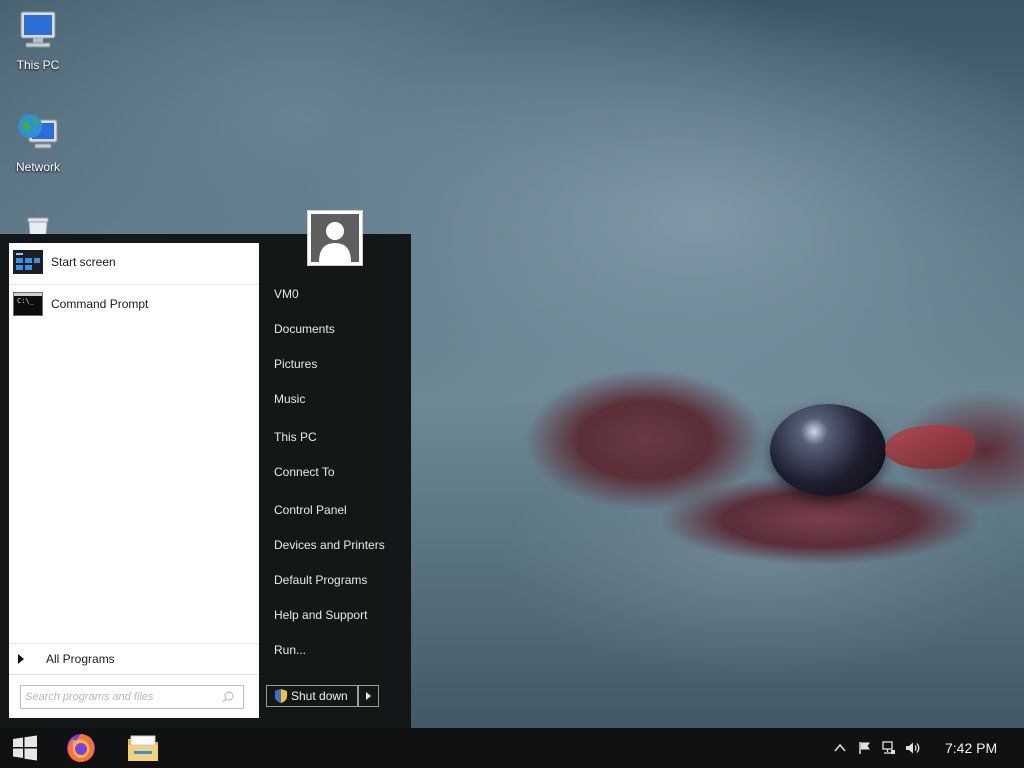 The height and width of the screenshot is (768, 1024). Describe the element at coordinates (100, 304) in the screenshot. I see `program-label: Command Prompt` at that location.